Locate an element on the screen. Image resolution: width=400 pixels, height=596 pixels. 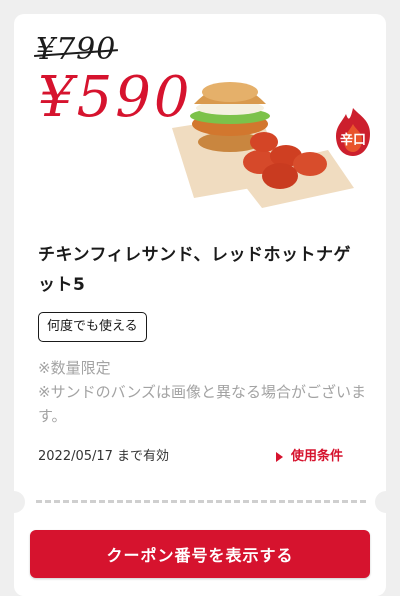
notes: ※数量限定 ※サンドのバンズは画像と異なる場合がございます。 is located at coordinates (206, 392).